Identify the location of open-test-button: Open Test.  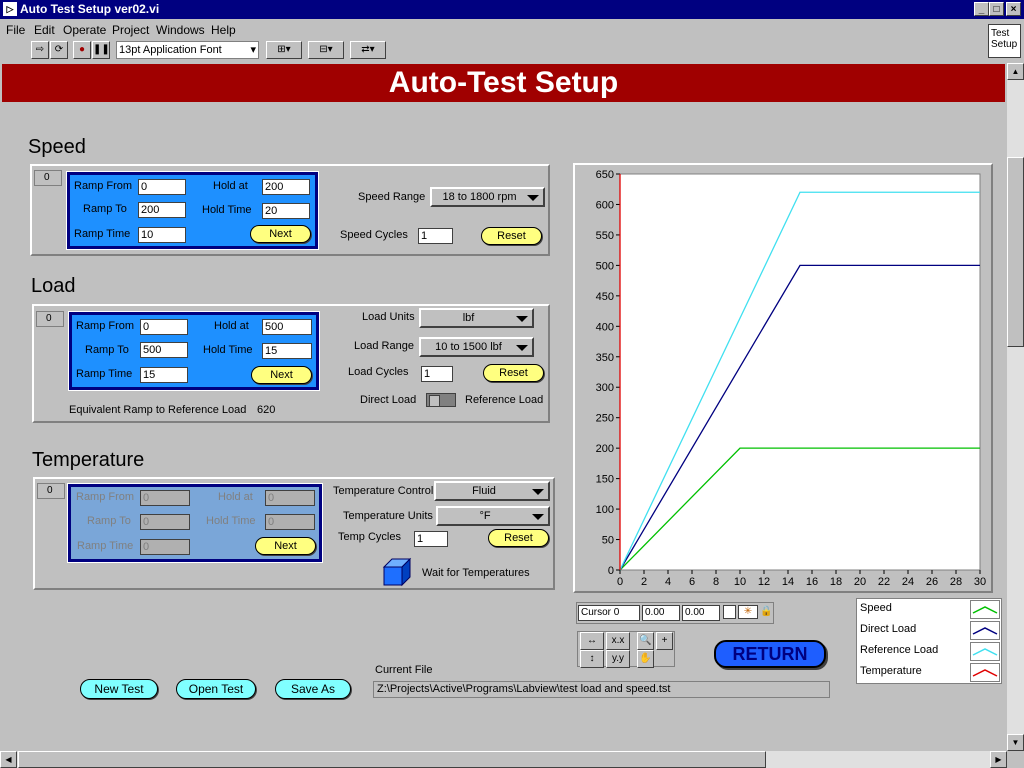
(216, 689).